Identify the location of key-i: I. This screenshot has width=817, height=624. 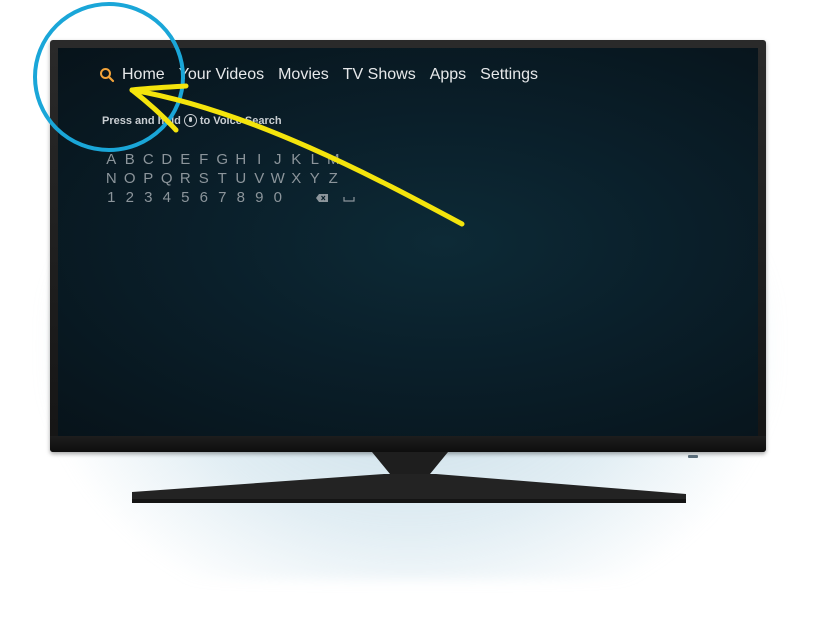
(259, 159).